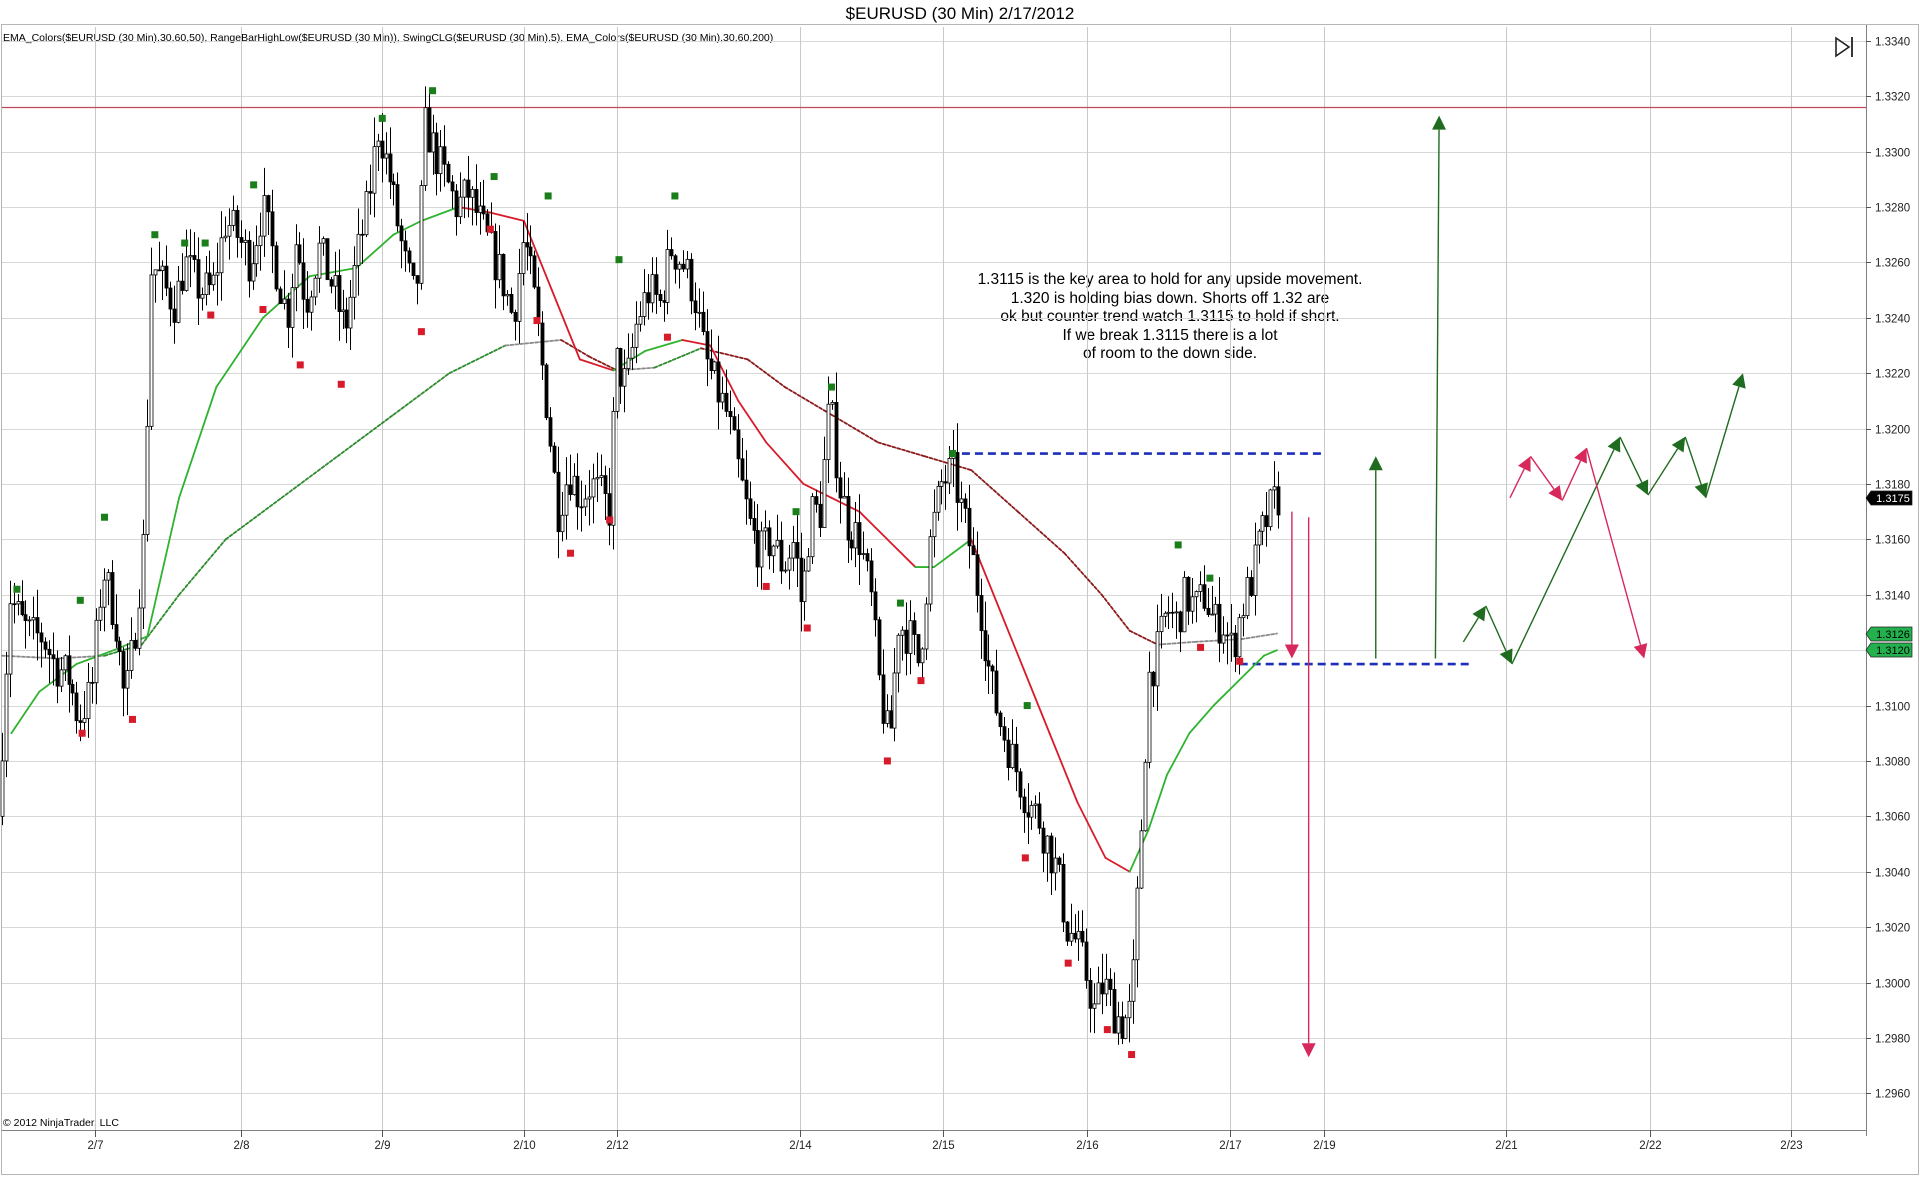 This screenshot has width=1920, height=1177. What do you see at coordinates (1007, 629) in the screenshot?
I see `ema50-segment` at bounding box center [1007, 629].